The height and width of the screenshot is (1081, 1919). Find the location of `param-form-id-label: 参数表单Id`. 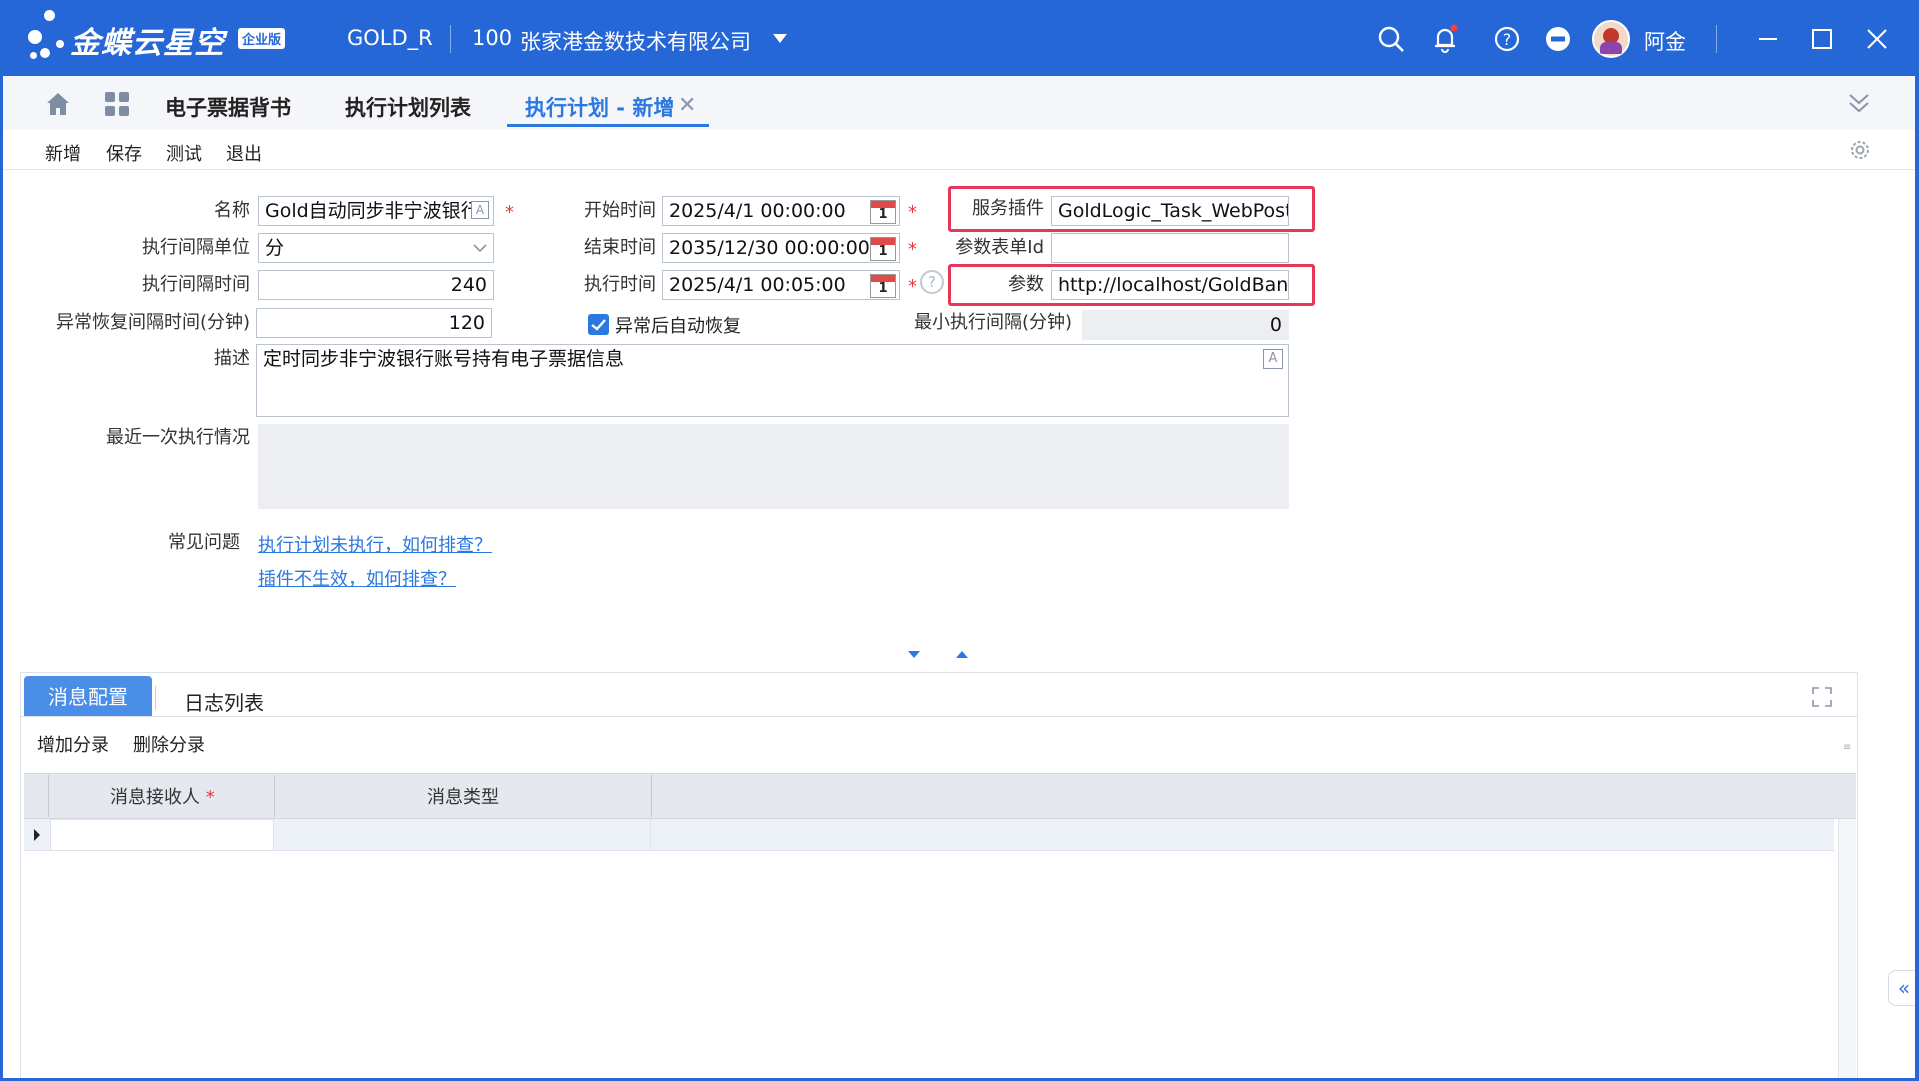

param-form-id-label: 参数表单Id is located at coordinates (999, 247).